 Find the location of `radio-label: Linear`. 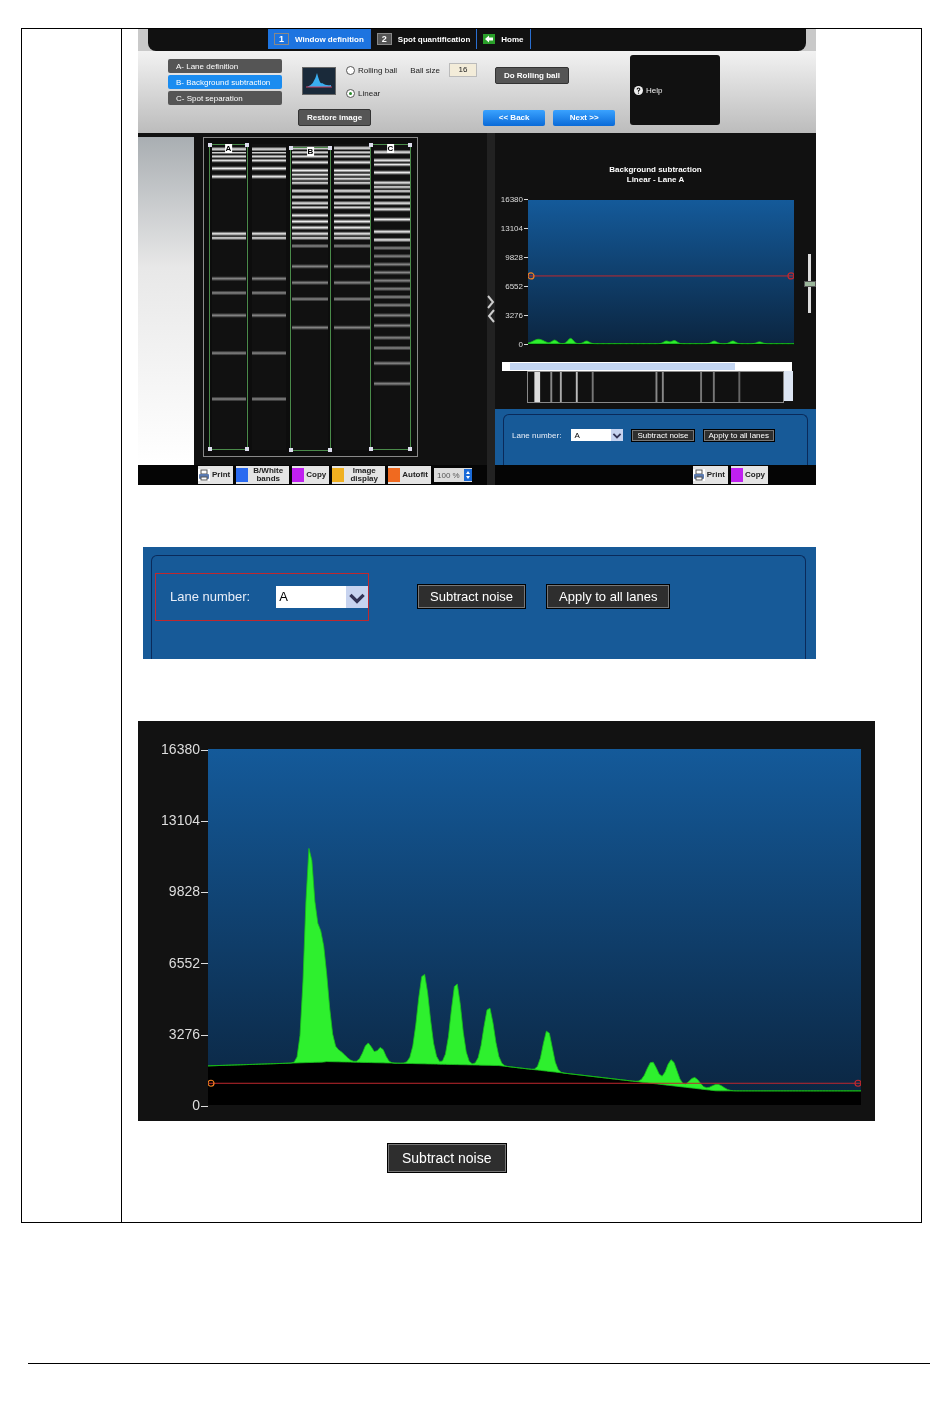

radio-label: Linear is located at coordinates (369, 93).